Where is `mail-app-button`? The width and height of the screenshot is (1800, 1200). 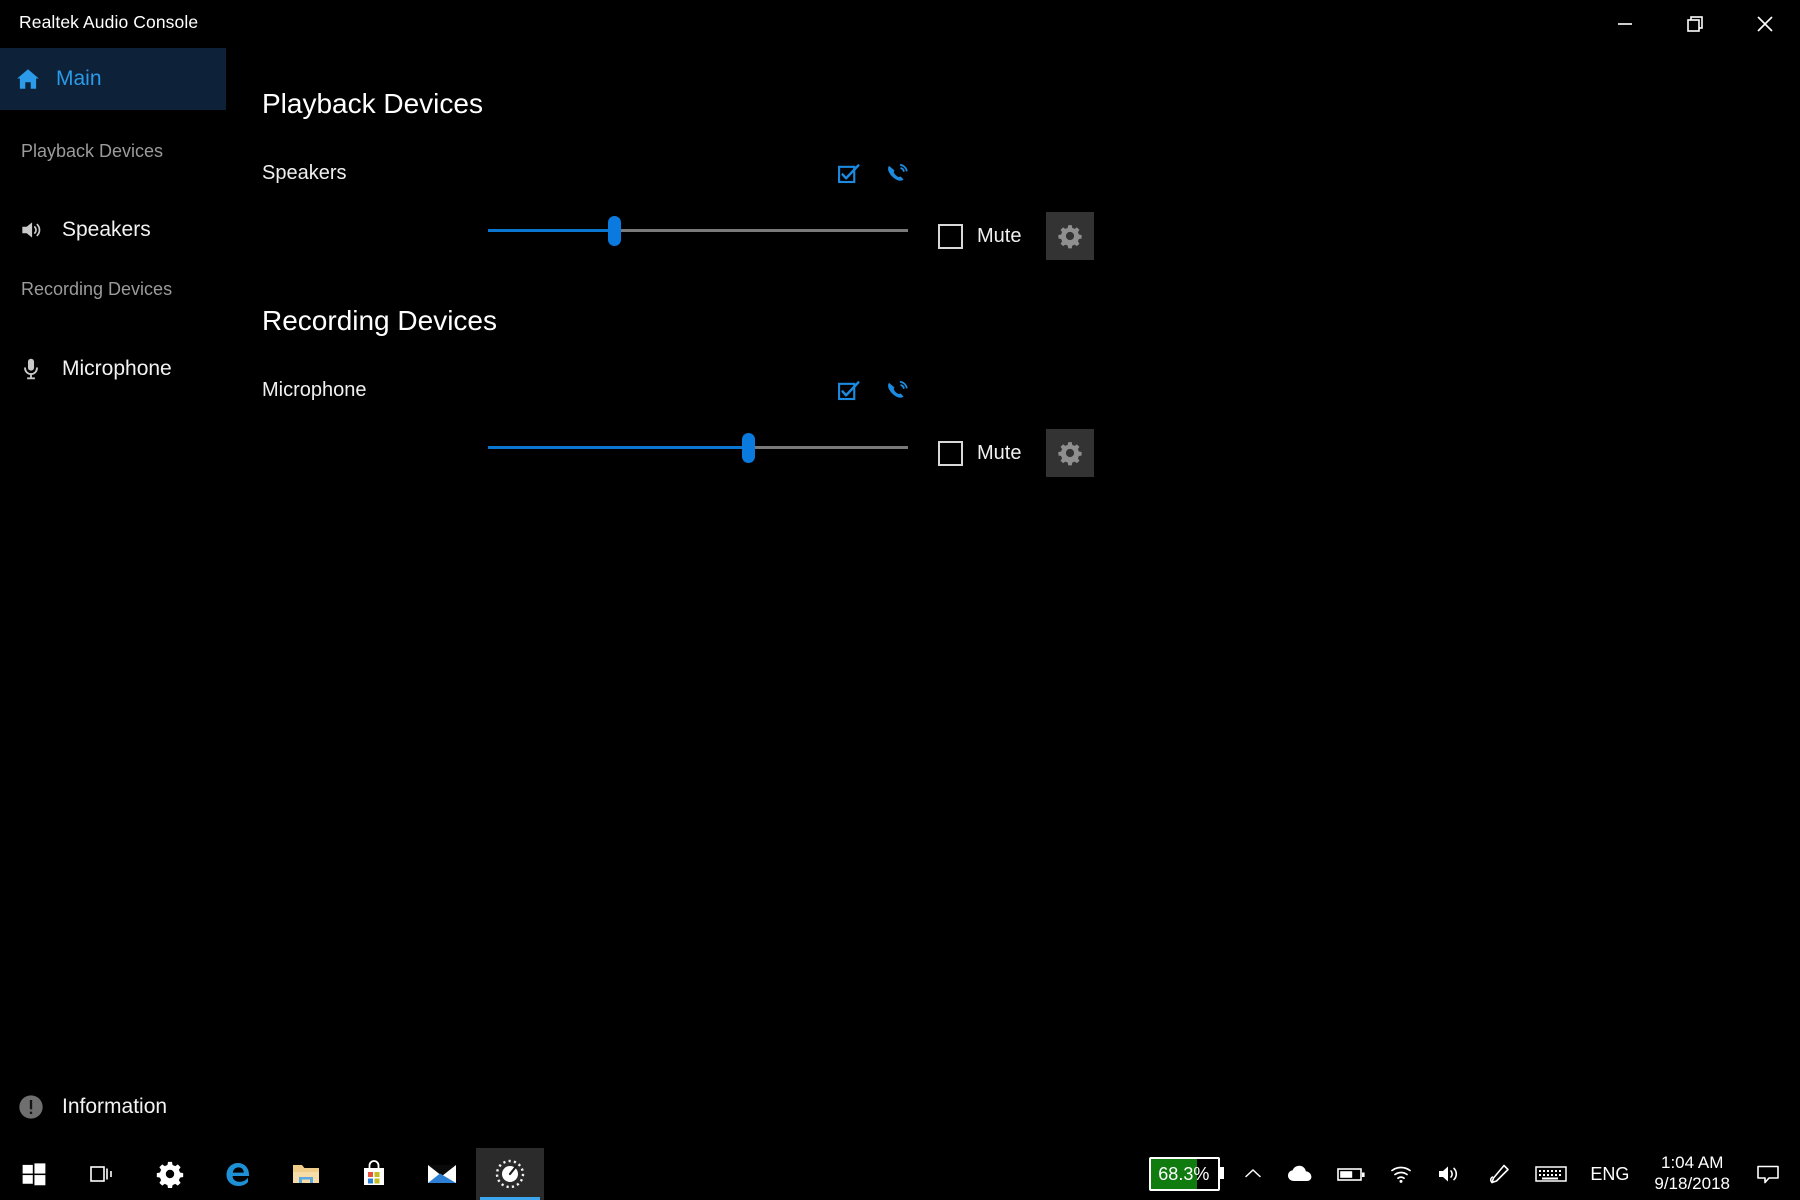
mail-app-button is located at coordinates (442, 1174).